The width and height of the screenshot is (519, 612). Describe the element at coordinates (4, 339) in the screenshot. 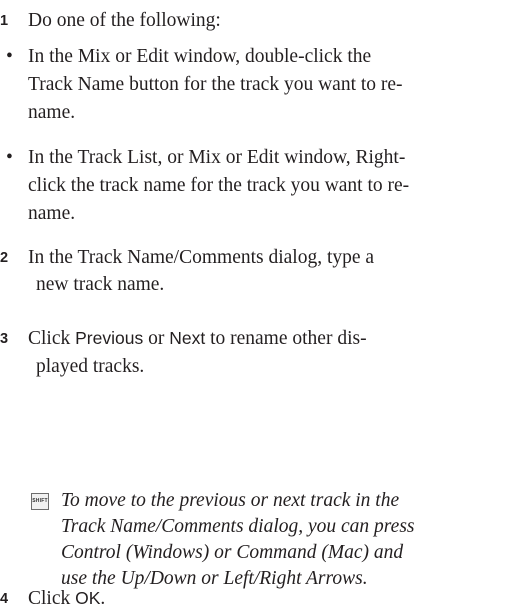

I see `step-number: 3` at that location.